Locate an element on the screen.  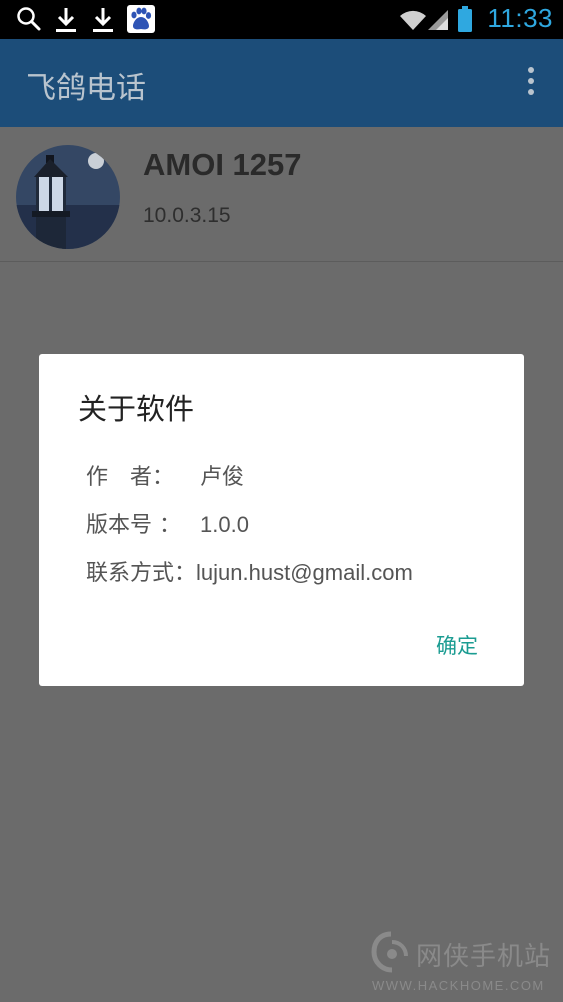
overflow-menu-icon is located at coordinates (531, 83).